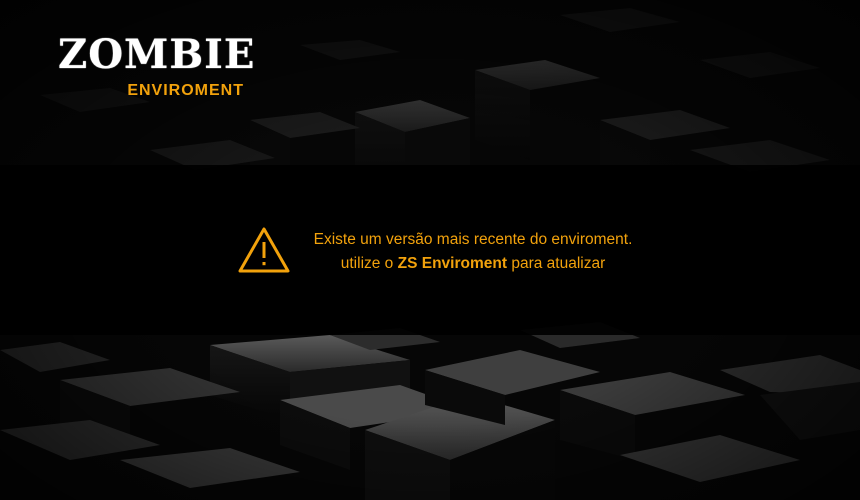 Image resolution: width=860 pixels, height=500 pixels. Describe the element at coordinates (157, 54) in the screenshot. I see `logo-title: ZOMBIE` at that location.